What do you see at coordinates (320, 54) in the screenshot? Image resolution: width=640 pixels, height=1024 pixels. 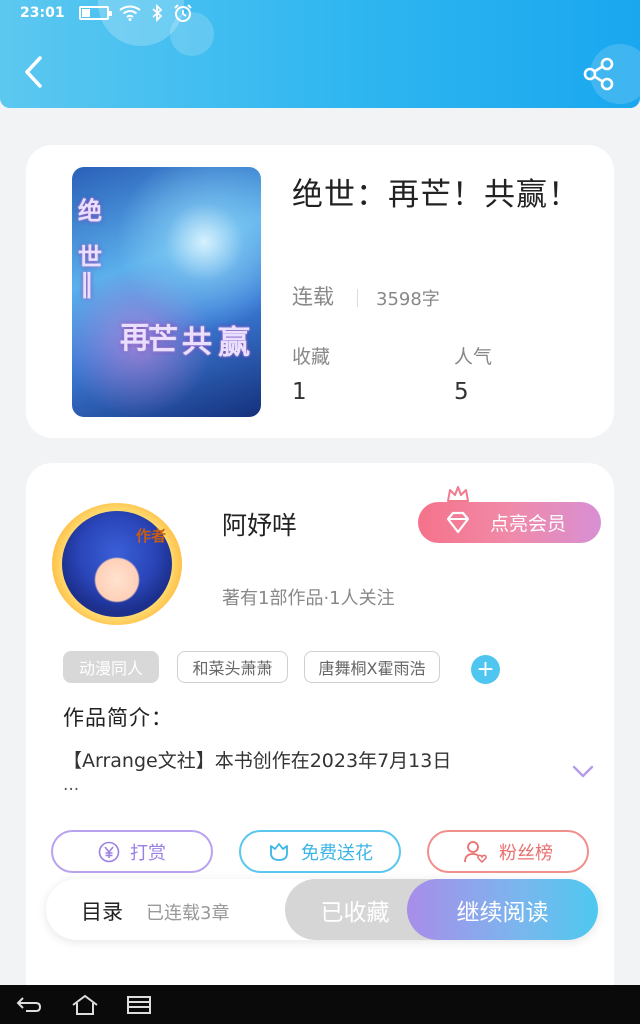 I see `header: 23:01` at bounding box center [320, 54].